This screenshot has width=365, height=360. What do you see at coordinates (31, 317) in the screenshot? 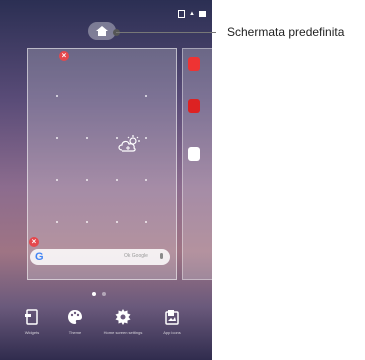
I see `widgets-icon` at bounding box center [31, 317].